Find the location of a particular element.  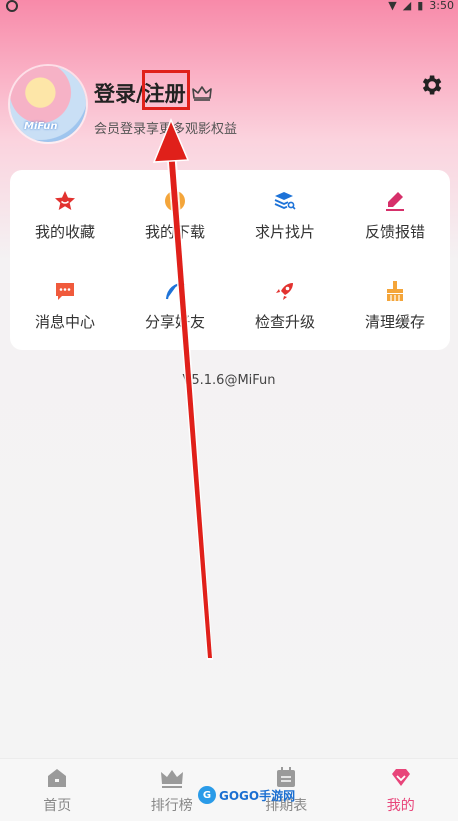

menu-label: 分享好友 is located at coordinates (175, 321).